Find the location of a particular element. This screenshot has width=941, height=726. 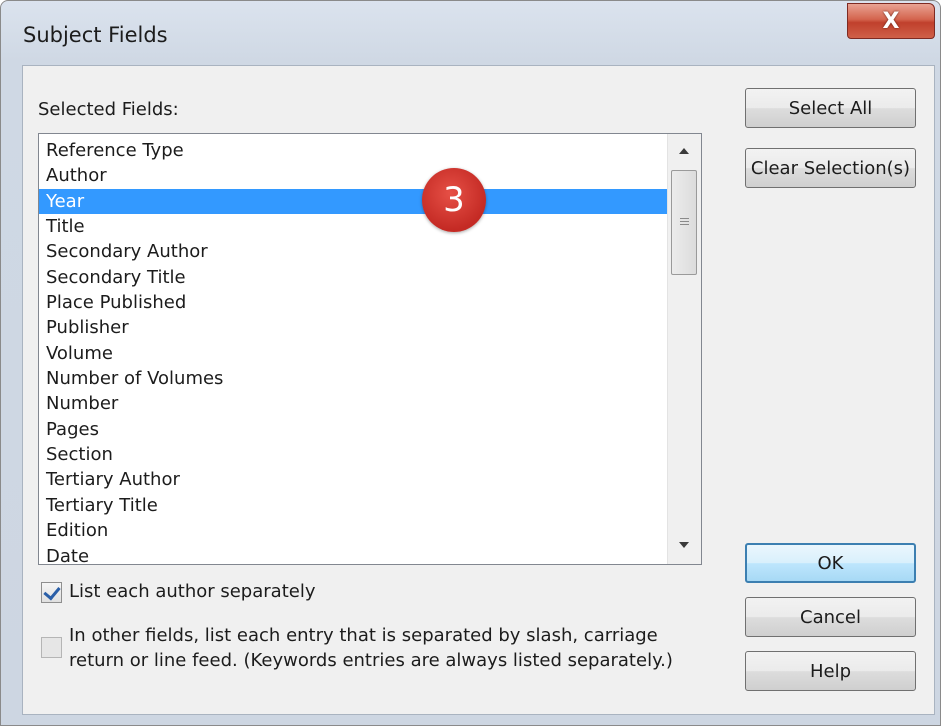

grip-icon is located at coordinates (684, 222).